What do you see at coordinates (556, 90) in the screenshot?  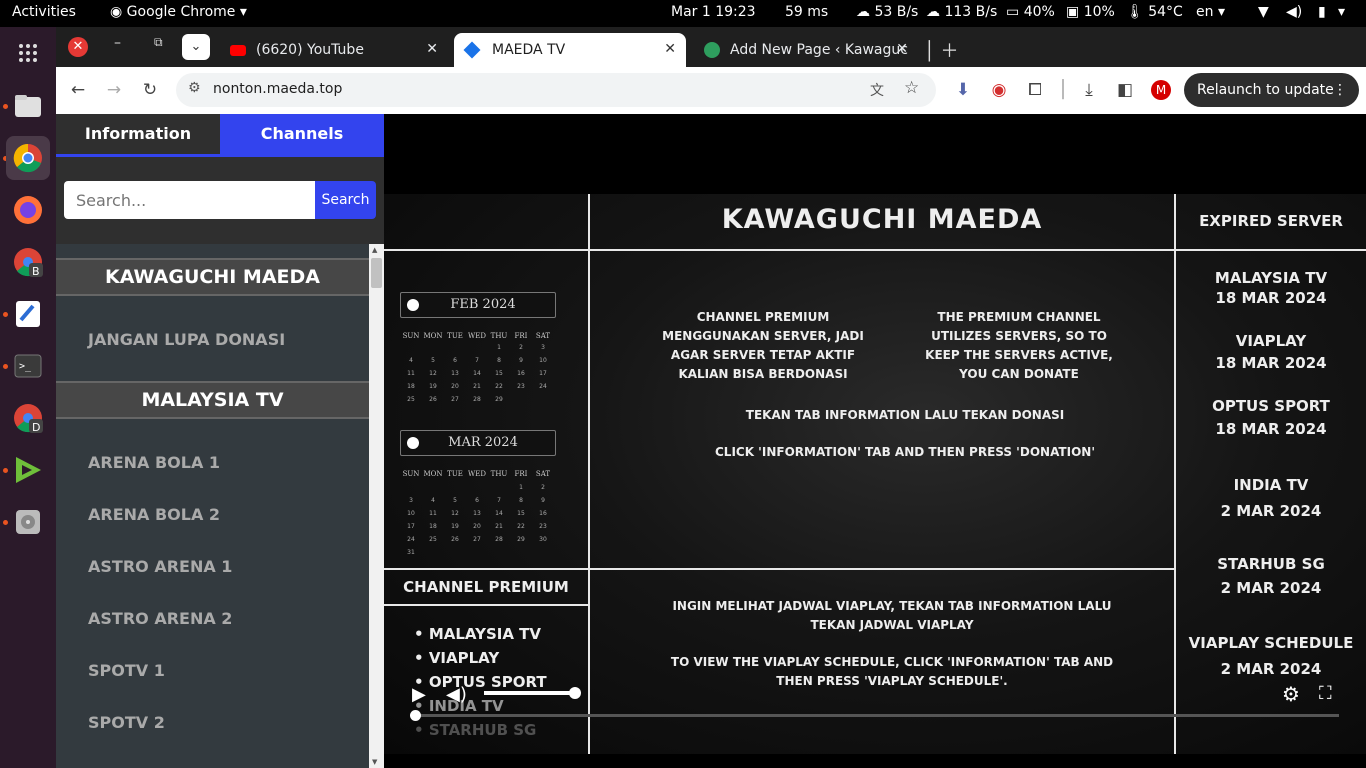 I see `address-bar: ⚙ nonton.maeda.top 文 ☆` at bounding box center [556, 90].